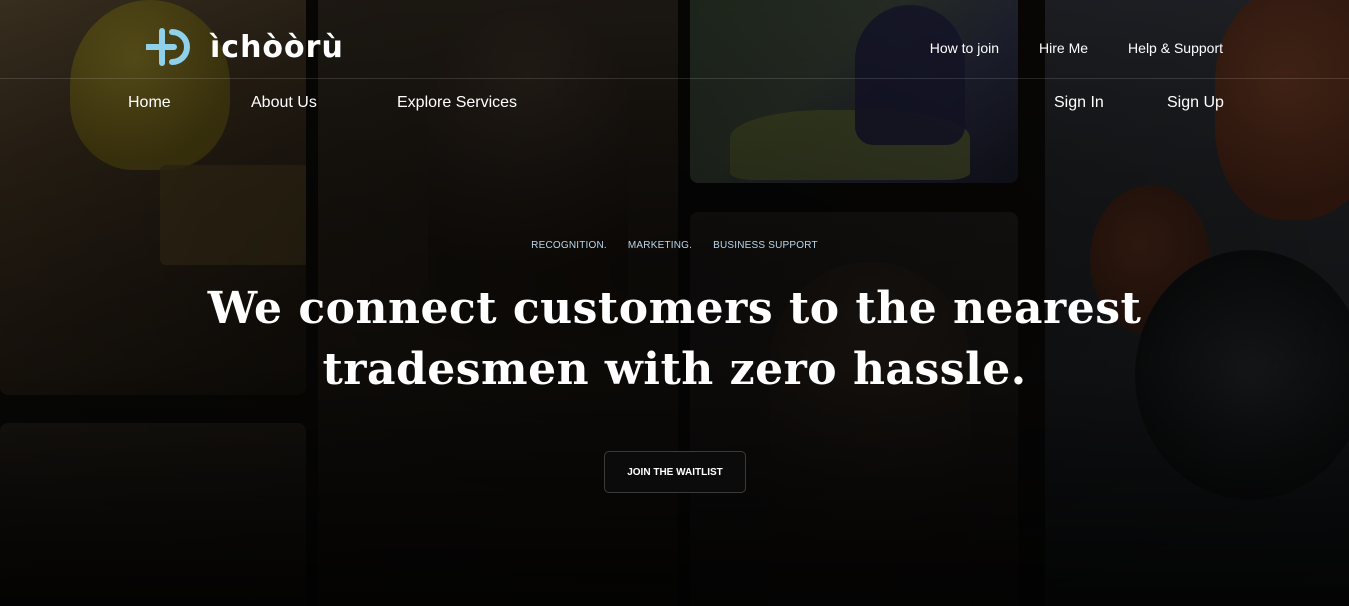 The height and width of the screenshot is (606, 1349). Describe the element at coordinates (149, 103) in the screenshot. I see `nav-home: Home` at that location.